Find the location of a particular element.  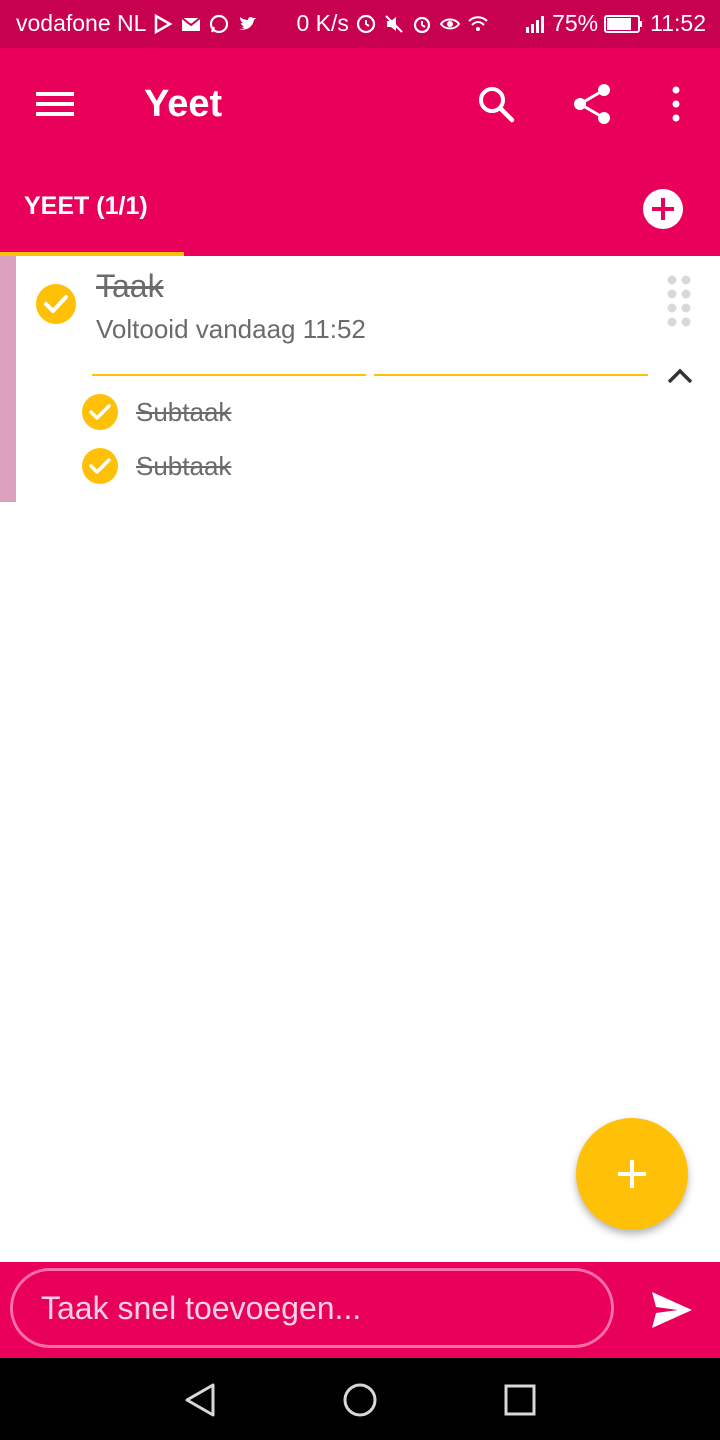

send-icon is located at coordinates (672, 1310).